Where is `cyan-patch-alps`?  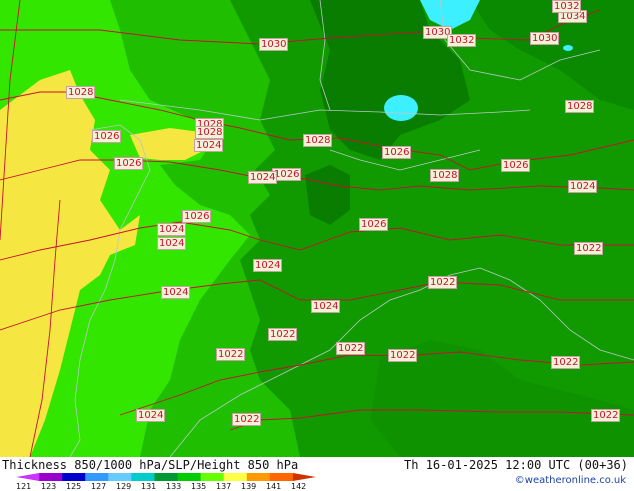
cyan-patch-alps is located at coordinates (401, 108).